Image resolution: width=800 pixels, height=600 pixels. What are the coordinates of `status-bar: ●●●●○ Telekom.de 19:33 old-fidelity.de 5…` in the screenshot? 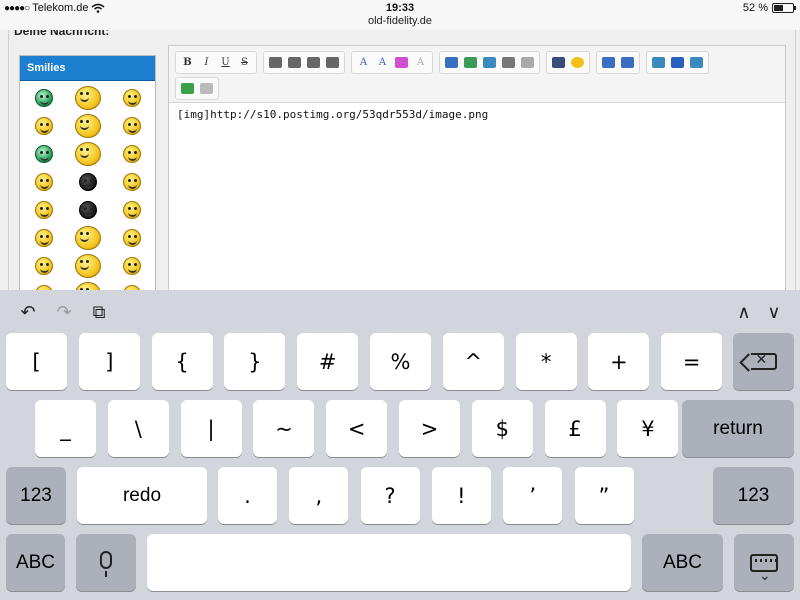 It's located at (400, 15).